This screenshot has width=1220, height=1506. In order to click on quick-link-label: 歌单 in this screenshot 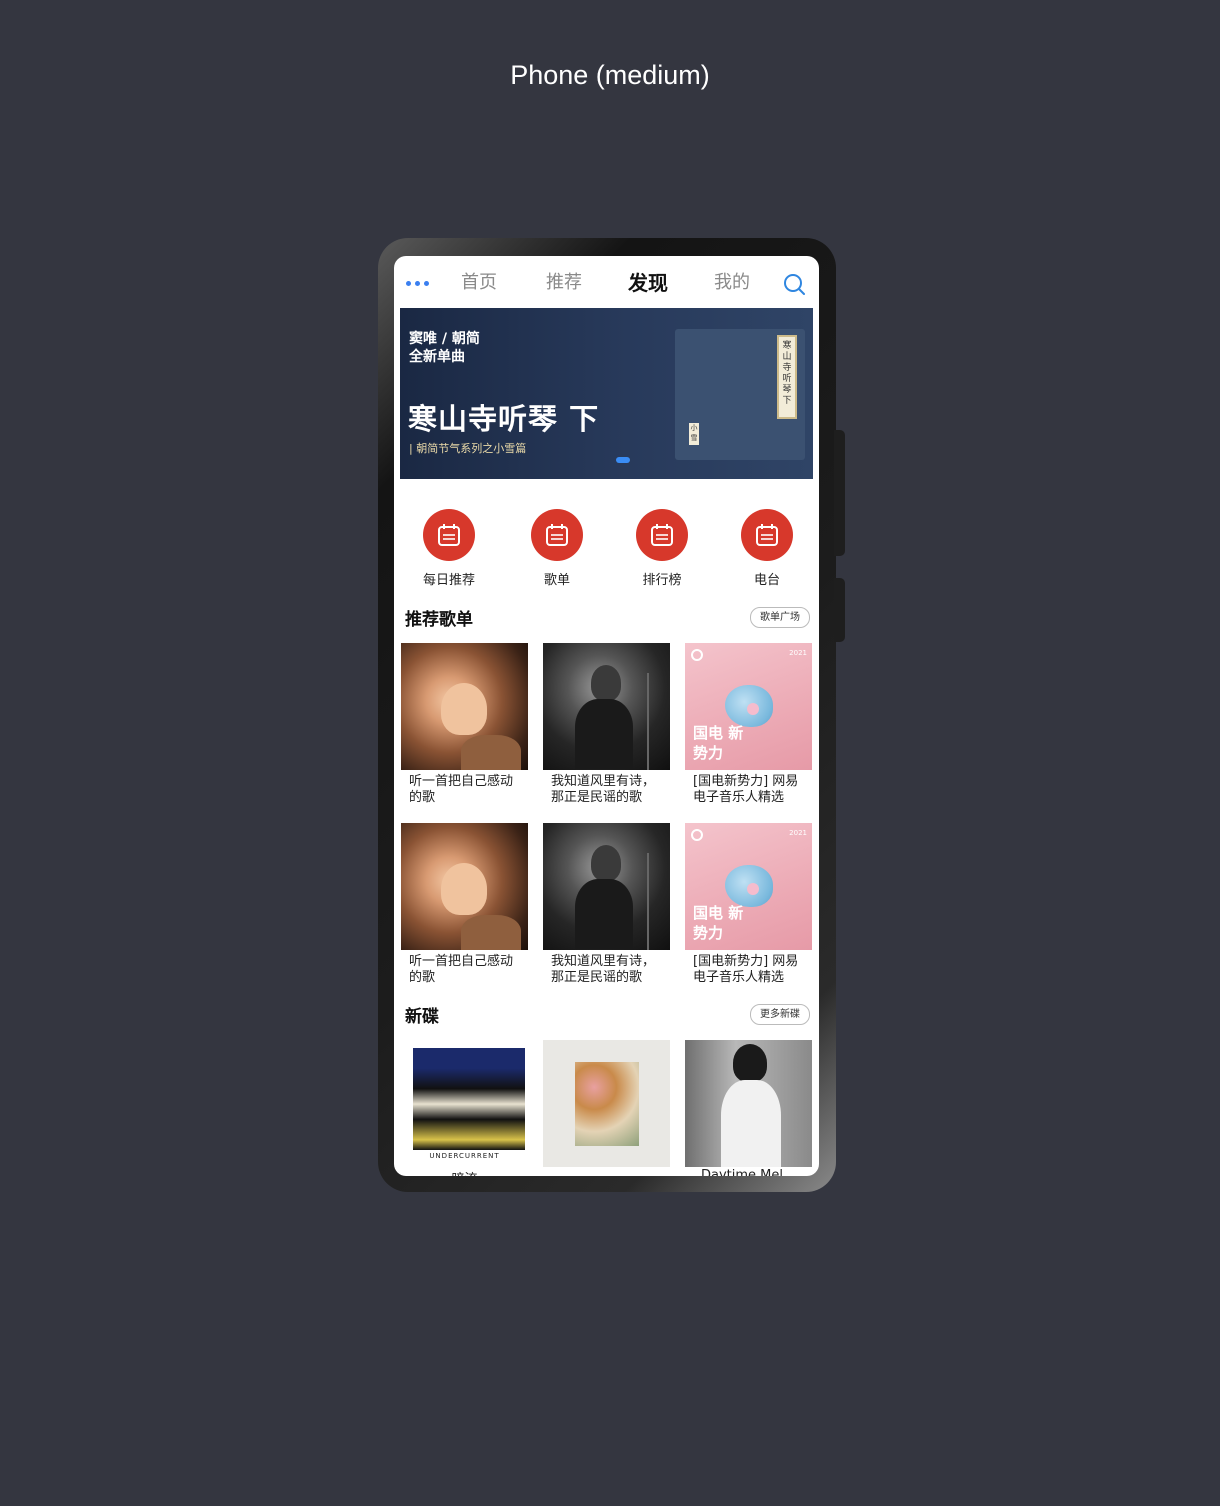, I will do `click(556, 580)`.